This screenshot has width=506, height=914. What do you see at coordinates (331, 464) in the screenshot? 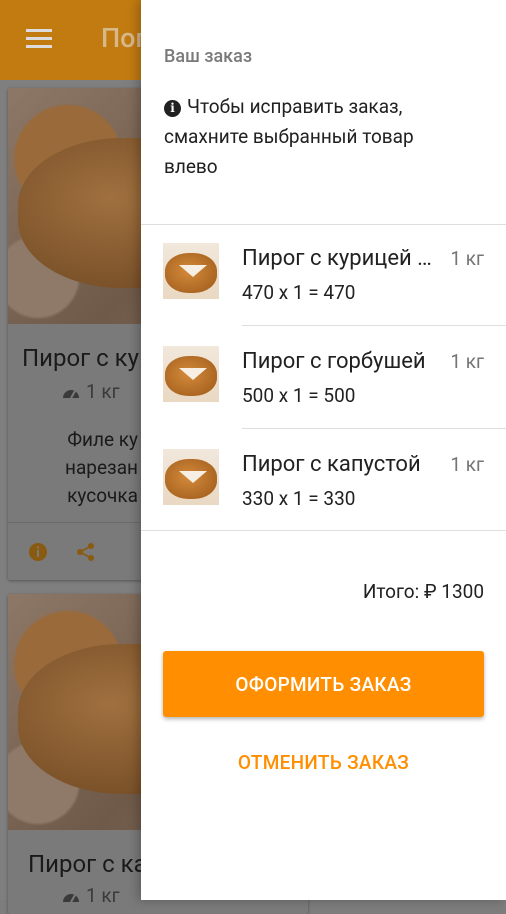
I see `order-item-name: Пирог с капустой` at bounding box center [331, 464].